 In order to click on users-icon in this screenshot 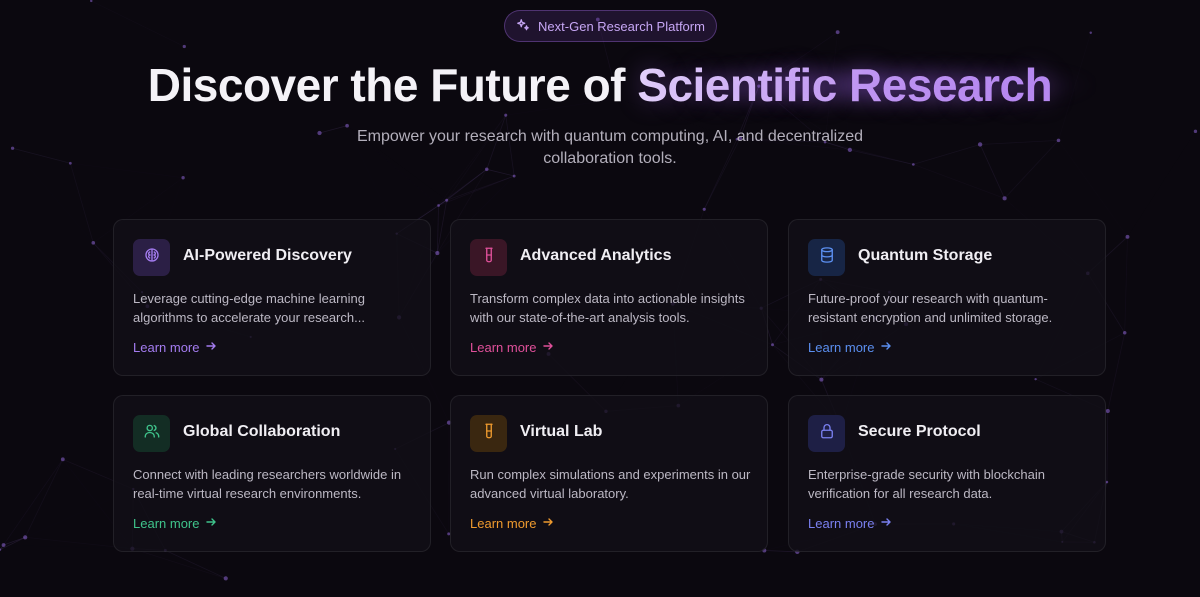, I will do `click(152, 433)`.